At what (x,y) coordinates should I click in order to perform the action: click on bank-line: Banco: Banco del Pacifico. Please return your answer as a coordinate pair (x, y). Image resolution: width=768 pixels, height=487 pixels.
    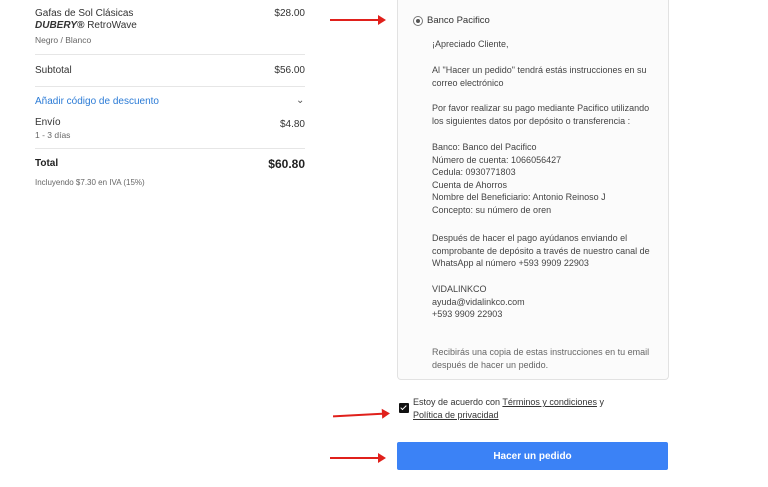
    Looking at the image, I should click on (484, 147).